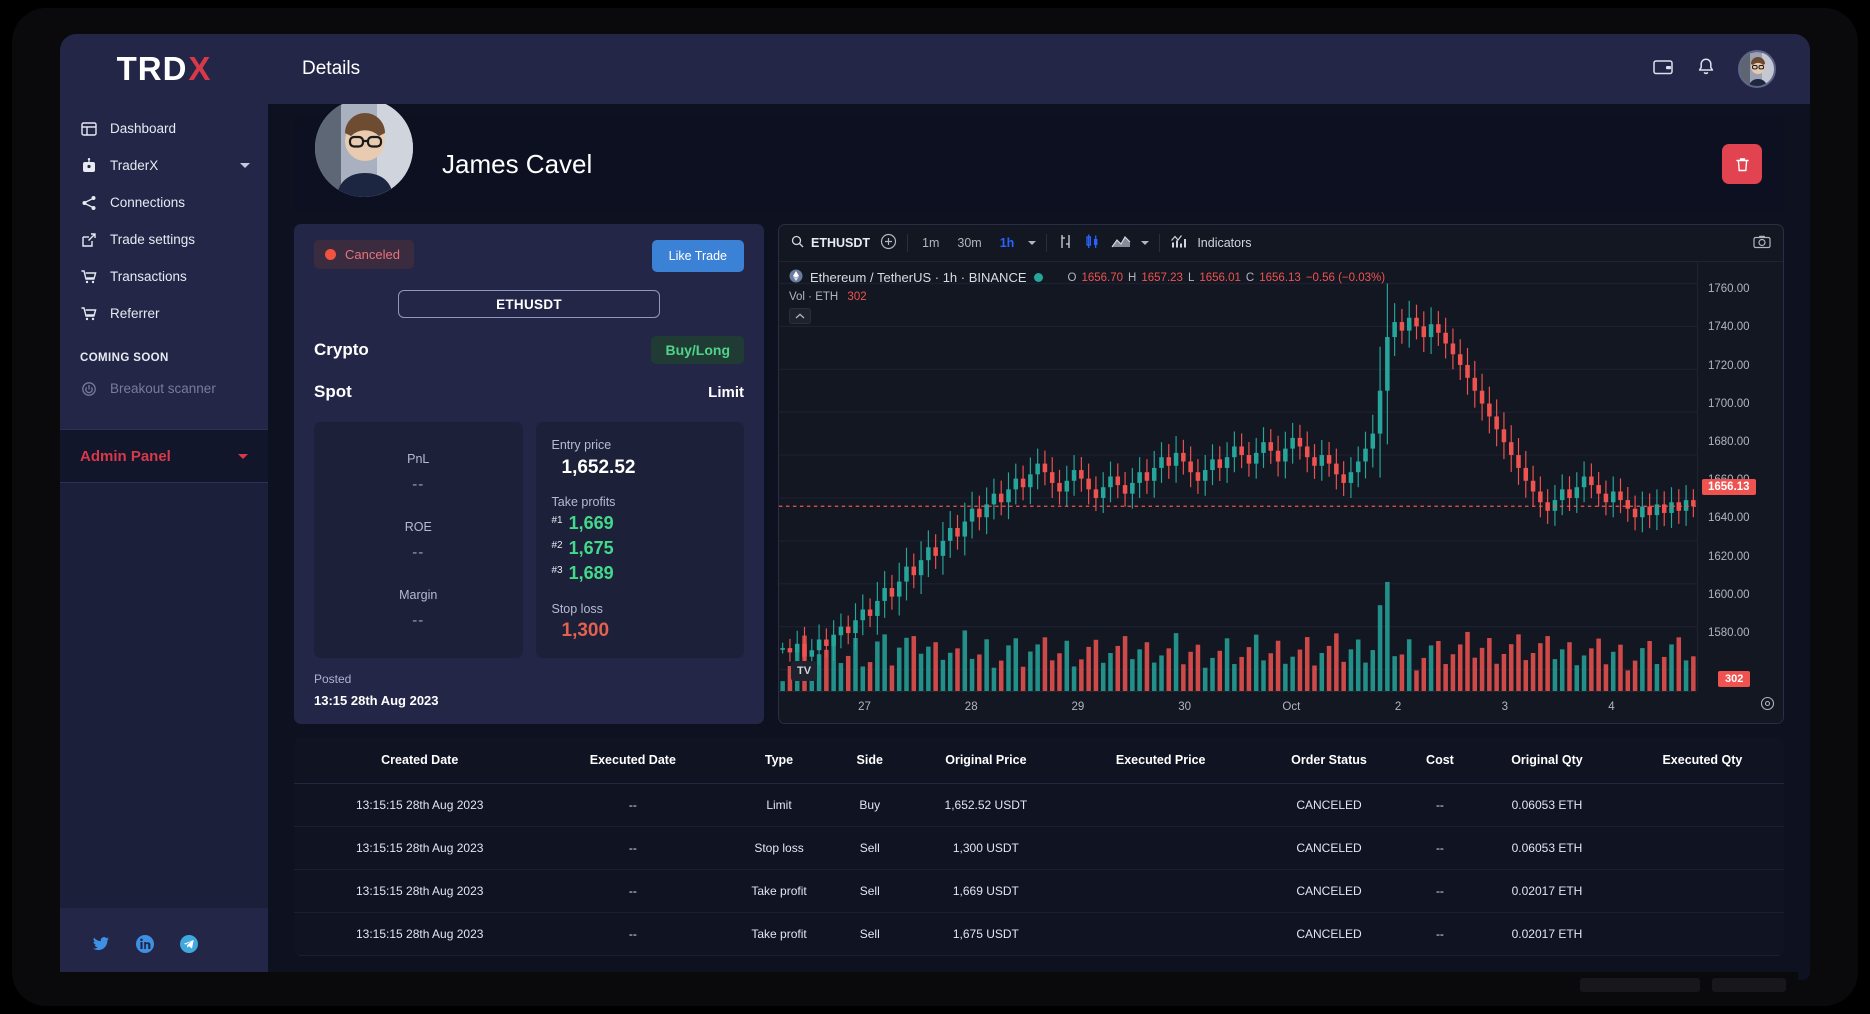 The height and width of the screenshot is (1014, 1870). I want to click on twitter-icon, so click(101, 944).